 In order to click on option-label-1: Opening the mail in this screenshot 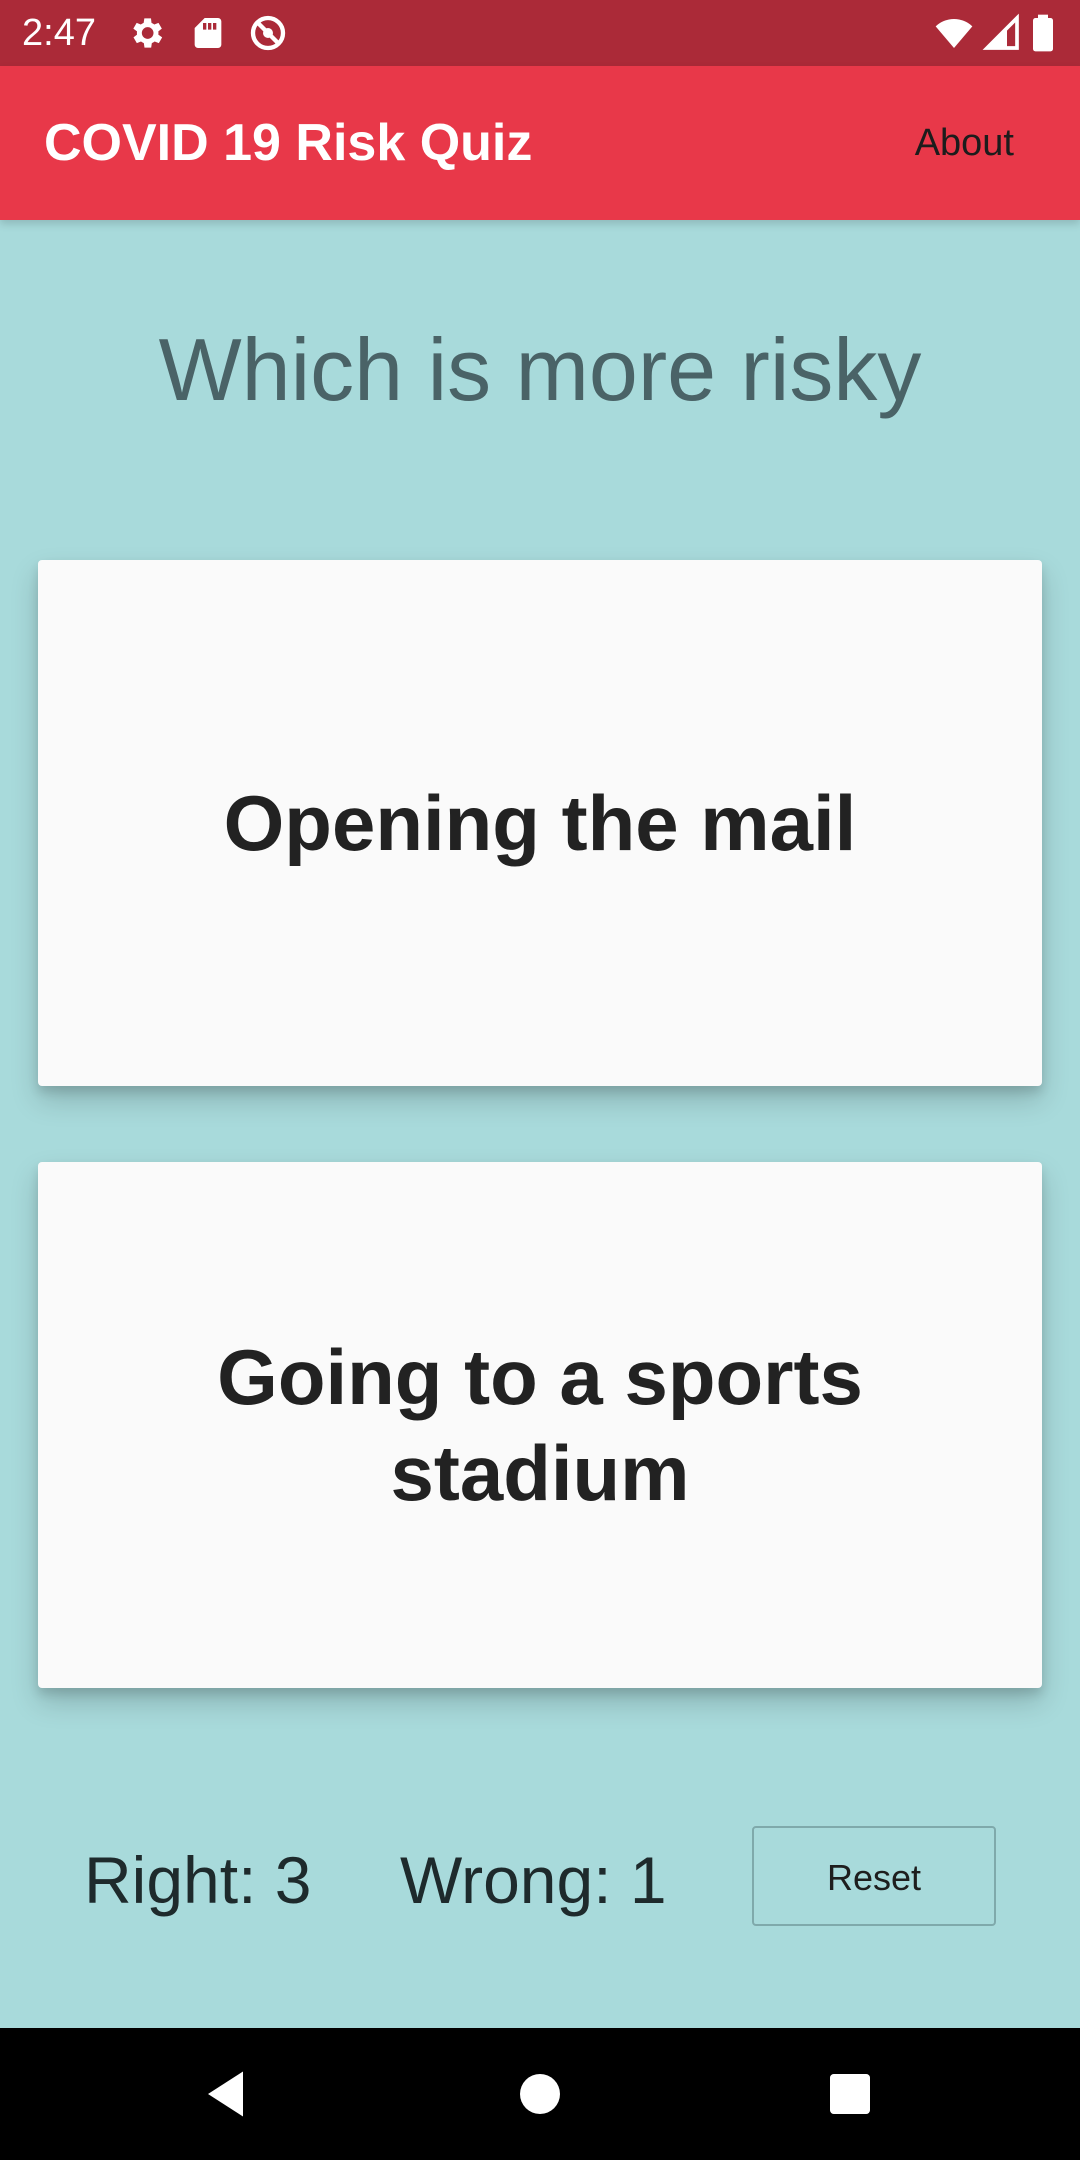, I will do `click(540, 823)`.